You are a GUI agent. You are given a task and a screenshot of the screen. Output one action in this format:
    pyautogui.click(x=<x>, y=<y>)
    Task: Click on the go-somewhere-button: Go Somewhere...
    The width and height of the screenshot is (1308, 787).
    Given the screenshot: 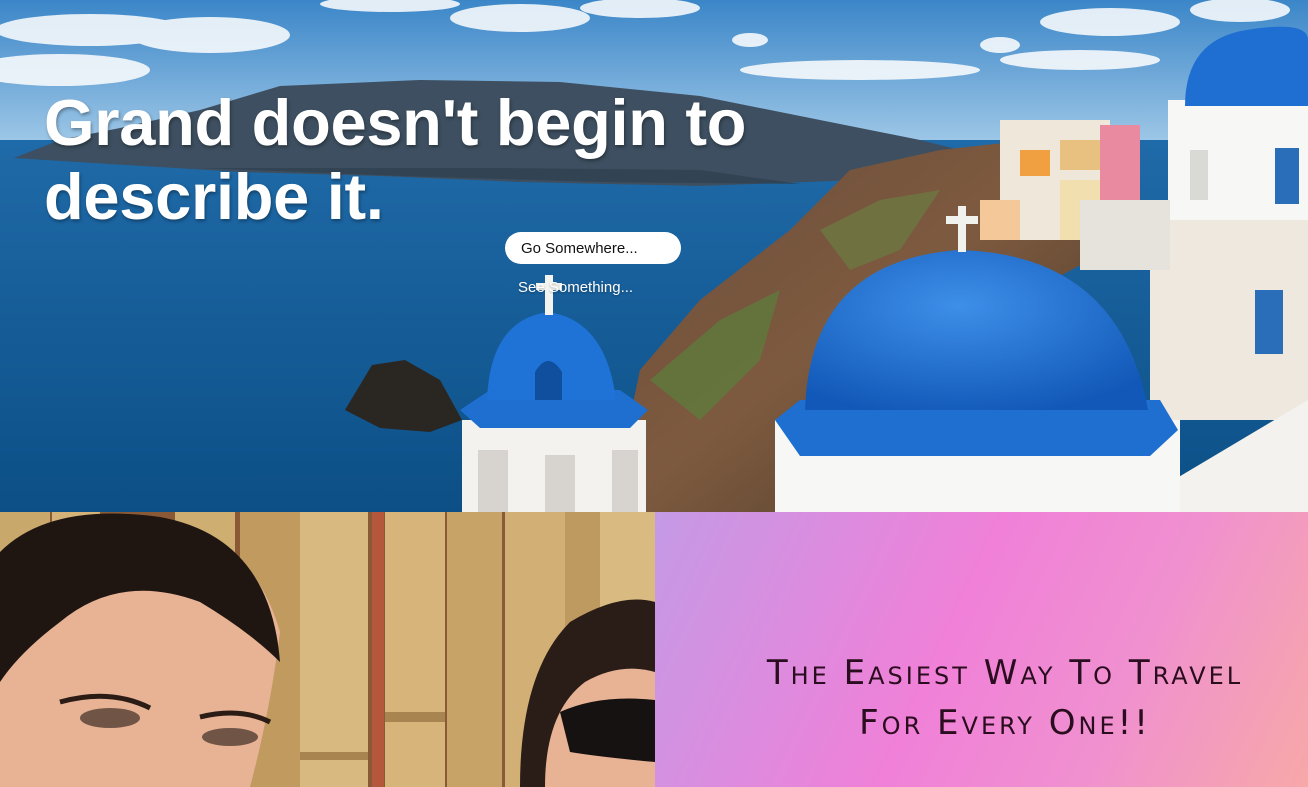 What is the action you would take?
    pyautogui.click(x=593, y=248)
    